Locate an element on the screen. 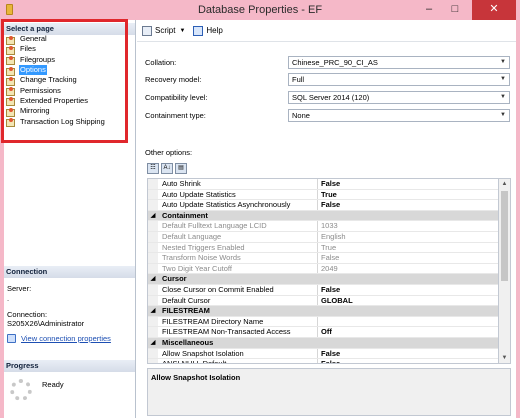 Image resolution: width=520 pixels, height=418 pixels. alphabetical-button: A↓ is located at coordinates (167, 168).